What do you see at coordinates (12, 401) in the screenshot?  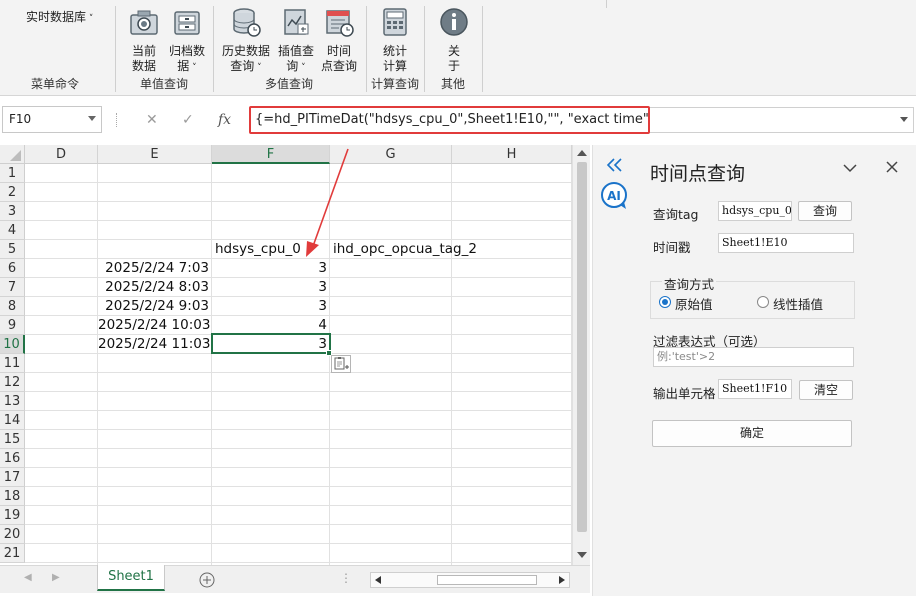 I see `row-header: 13` at bounding box center [12, 401].